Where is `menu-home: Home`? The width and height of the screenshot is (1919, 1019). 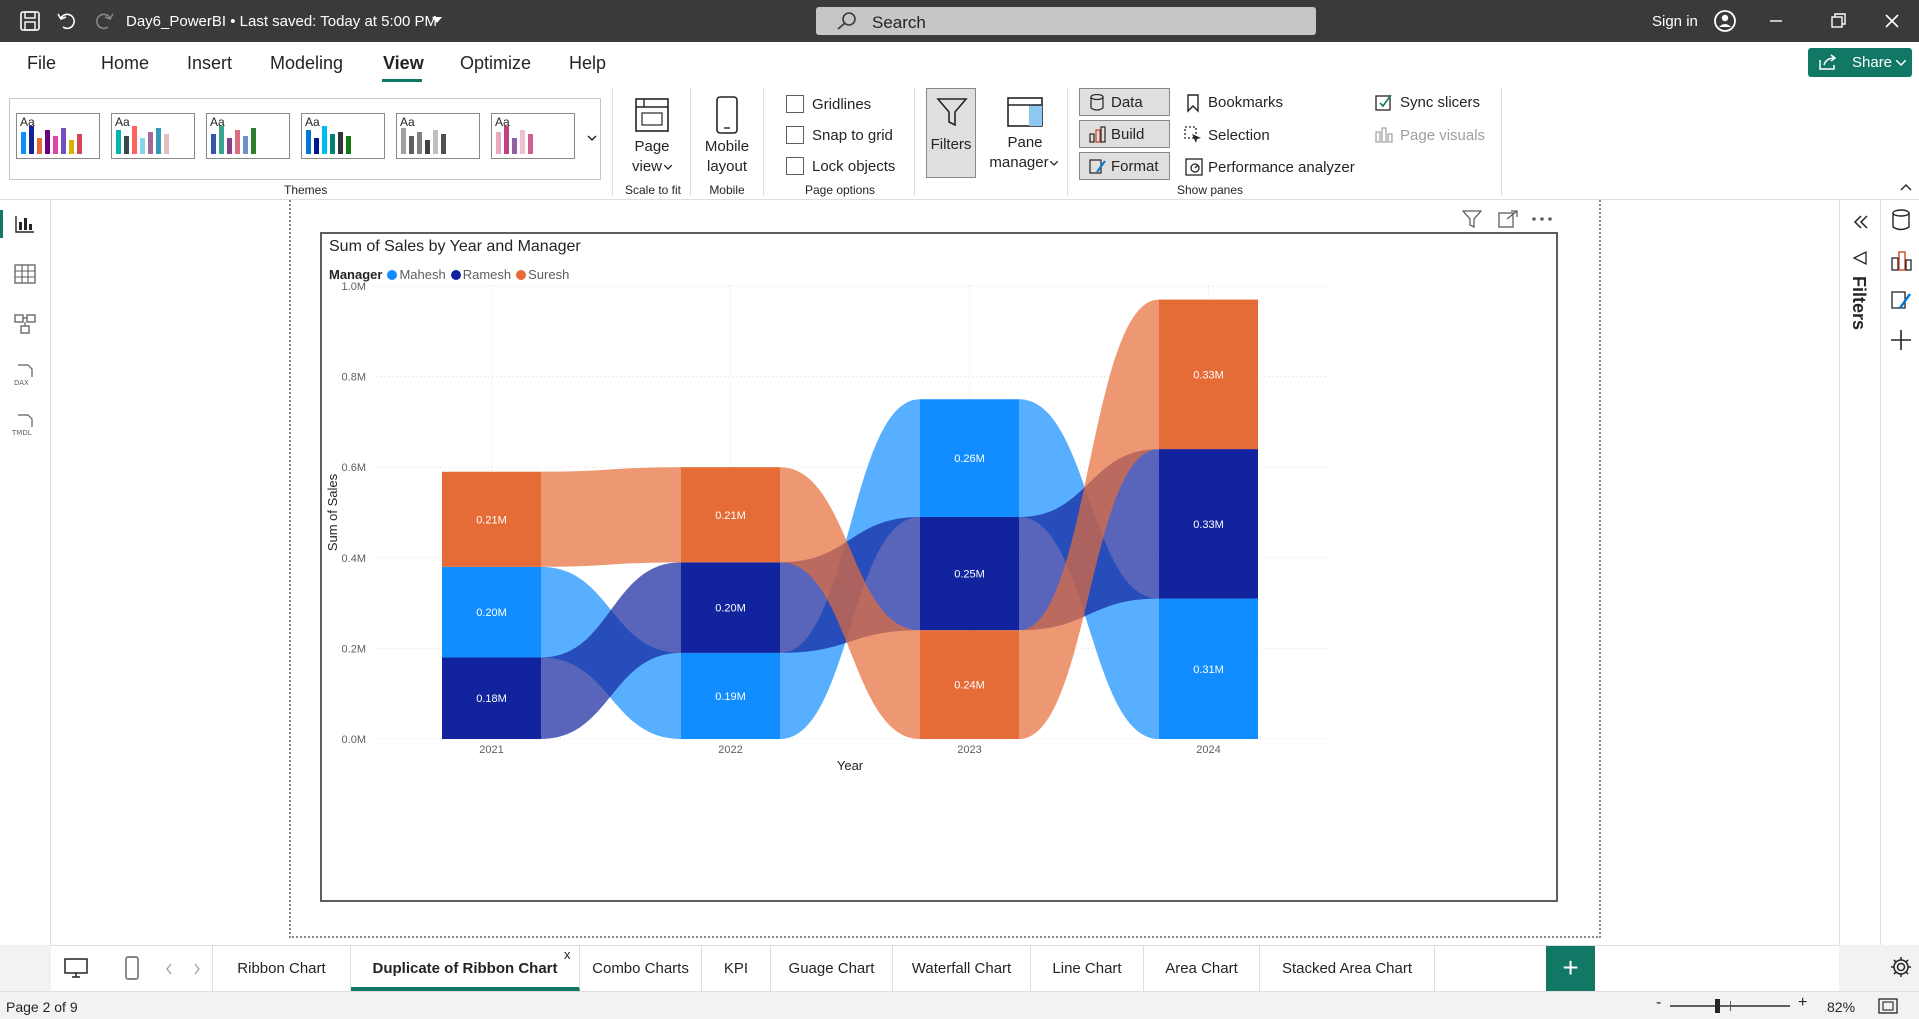
menu-home: Home is located at coordinates (125, 63).